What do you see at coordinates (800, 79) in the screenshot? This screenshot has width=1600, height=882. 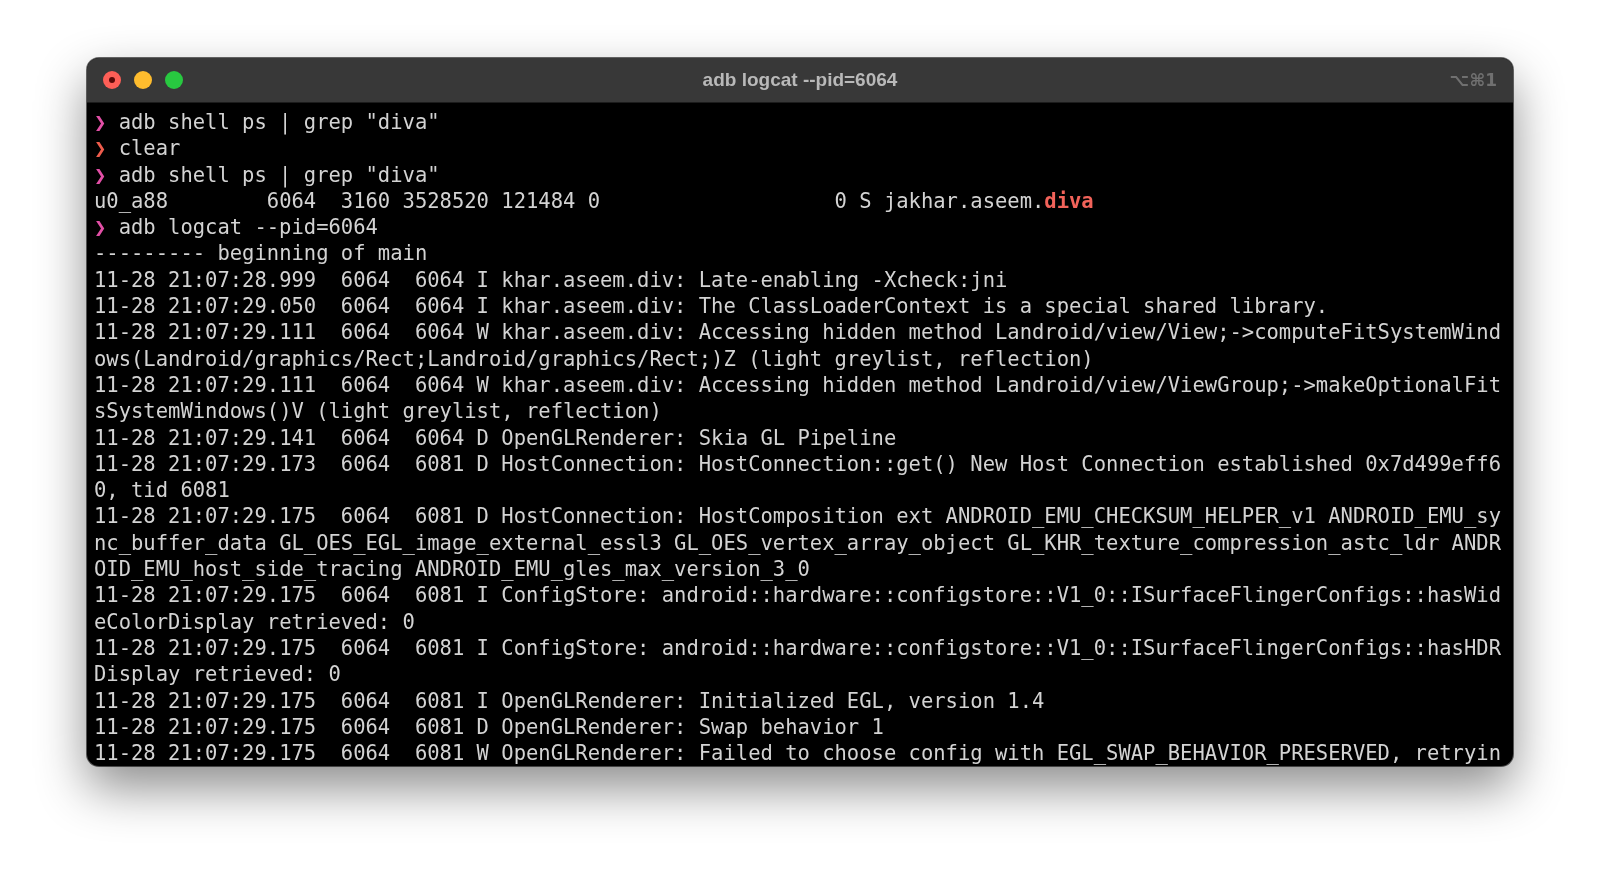 I see `window-title: adb logcat --pid=6064` at bounding box center [800, 79].